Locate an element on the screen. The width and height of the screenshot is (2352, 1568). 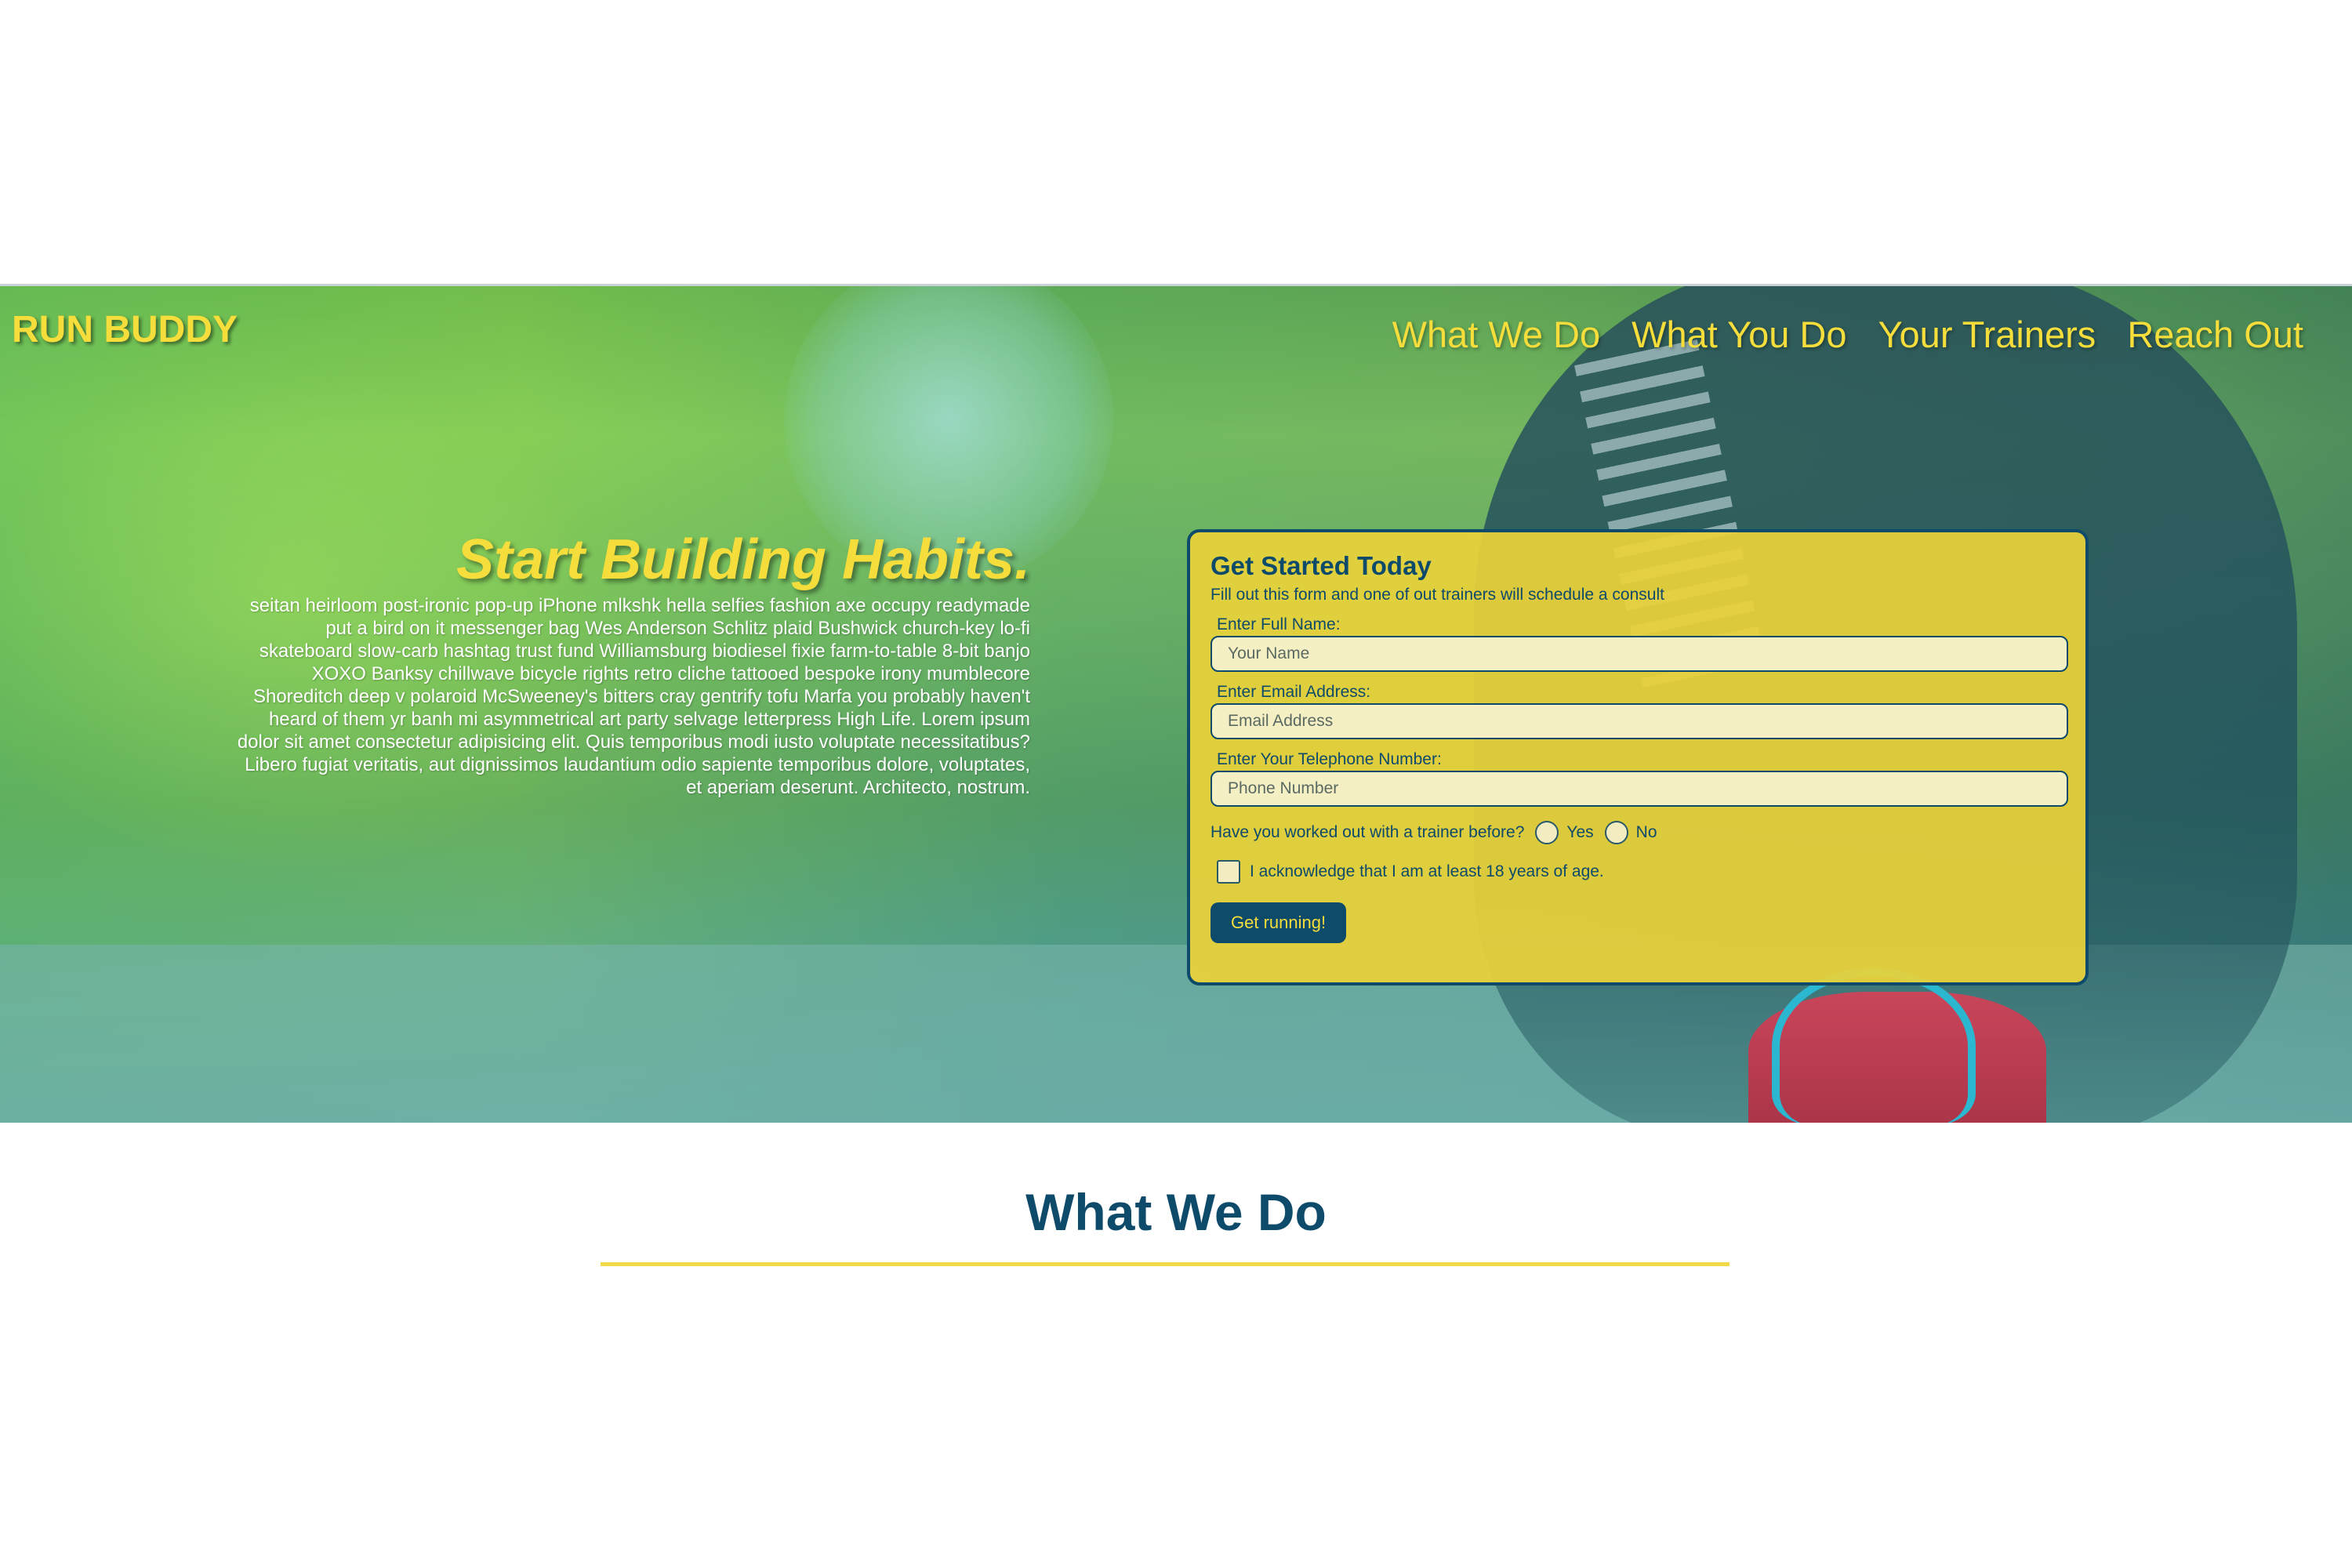
name-label: Enter Full Name: is located at coordinates (1279, 624).